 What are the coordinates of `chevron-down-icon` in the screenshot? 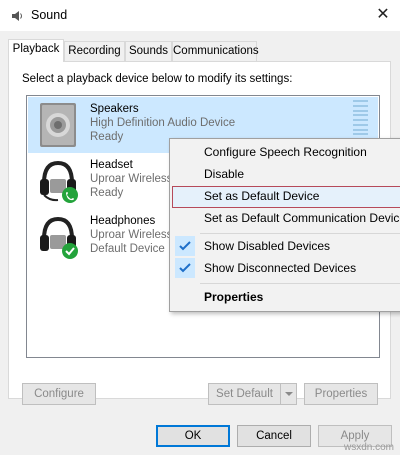 It's located at (288, 394).